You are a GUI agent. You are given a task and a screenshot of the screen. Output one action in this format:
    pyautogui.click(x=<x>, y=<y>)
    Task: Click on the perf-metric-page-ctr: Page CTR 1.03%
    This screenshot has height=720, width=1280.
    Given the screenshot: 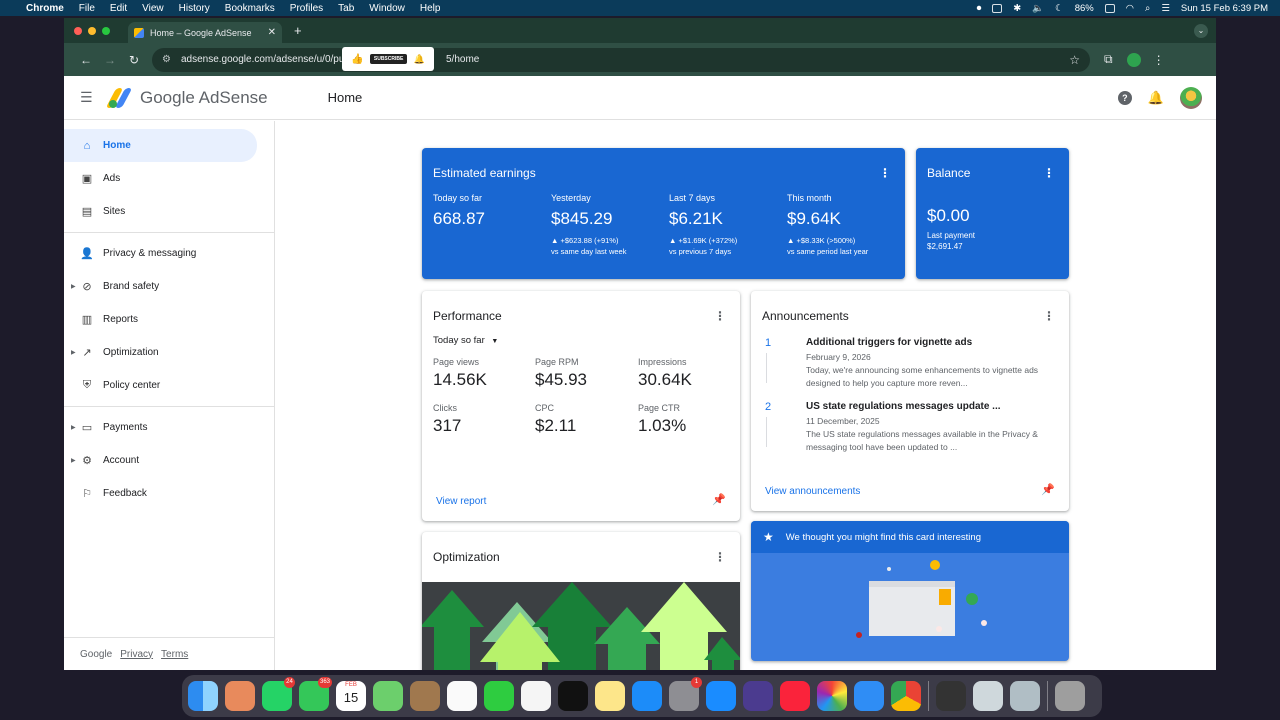 What is the action you would take?
    pyautogui.click(x=662, y=419)
    